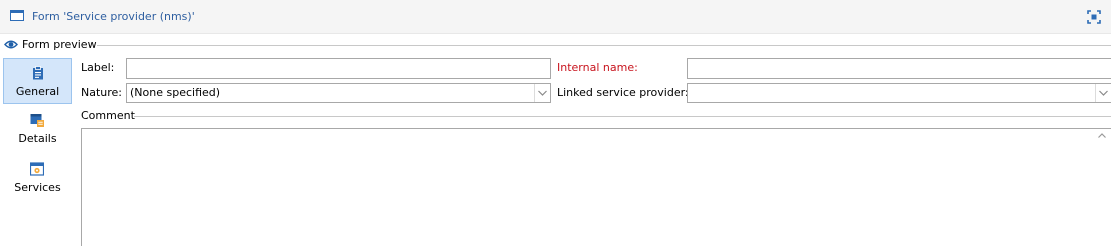  What do you see at coordinates (623, 92) in the screenshot?
I see `linked-provider-label: Linked service provider:` at bounding box center [623, 92].